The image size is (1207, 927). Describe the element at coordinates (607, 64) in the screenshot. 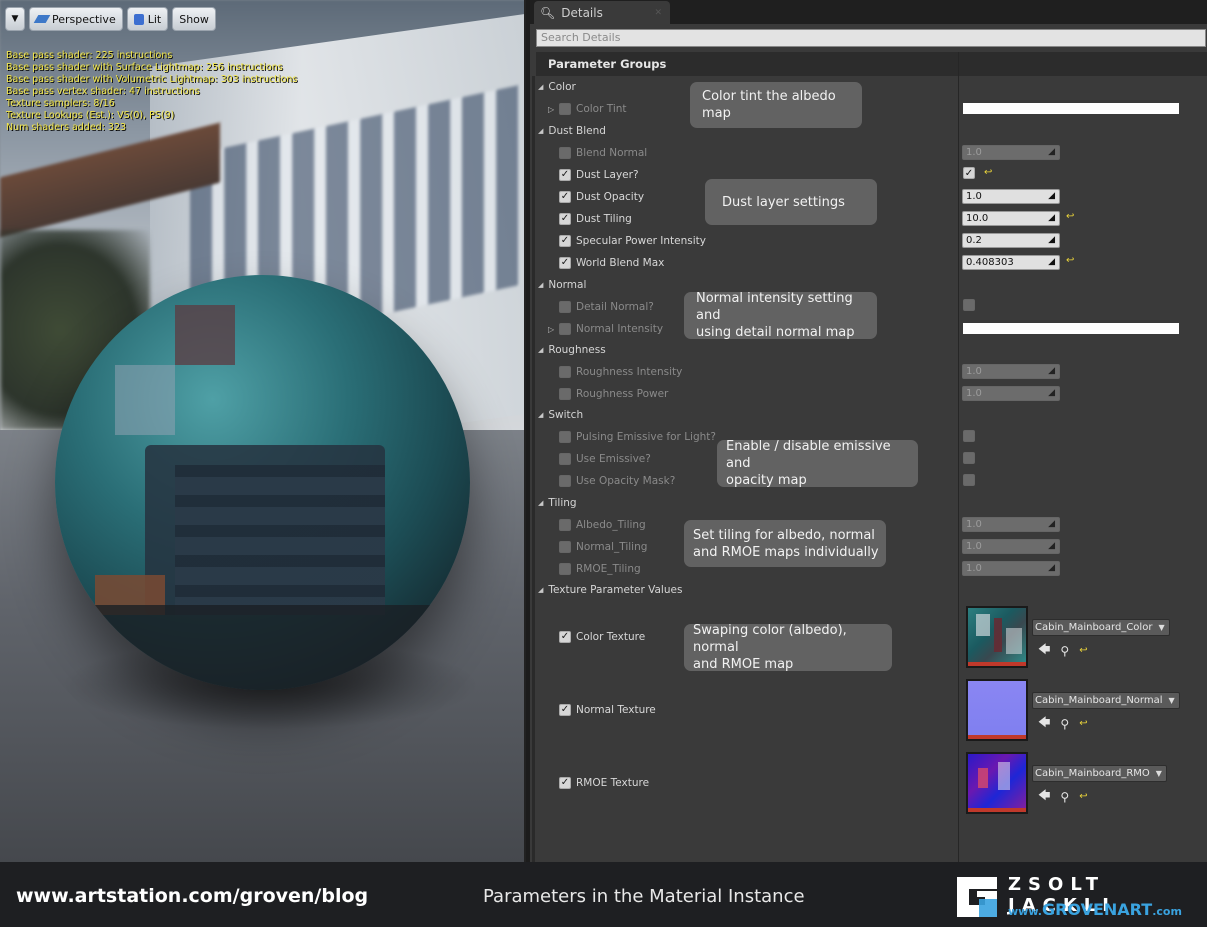

I see `parameter-groups-title: Parameter Groups` at that location.